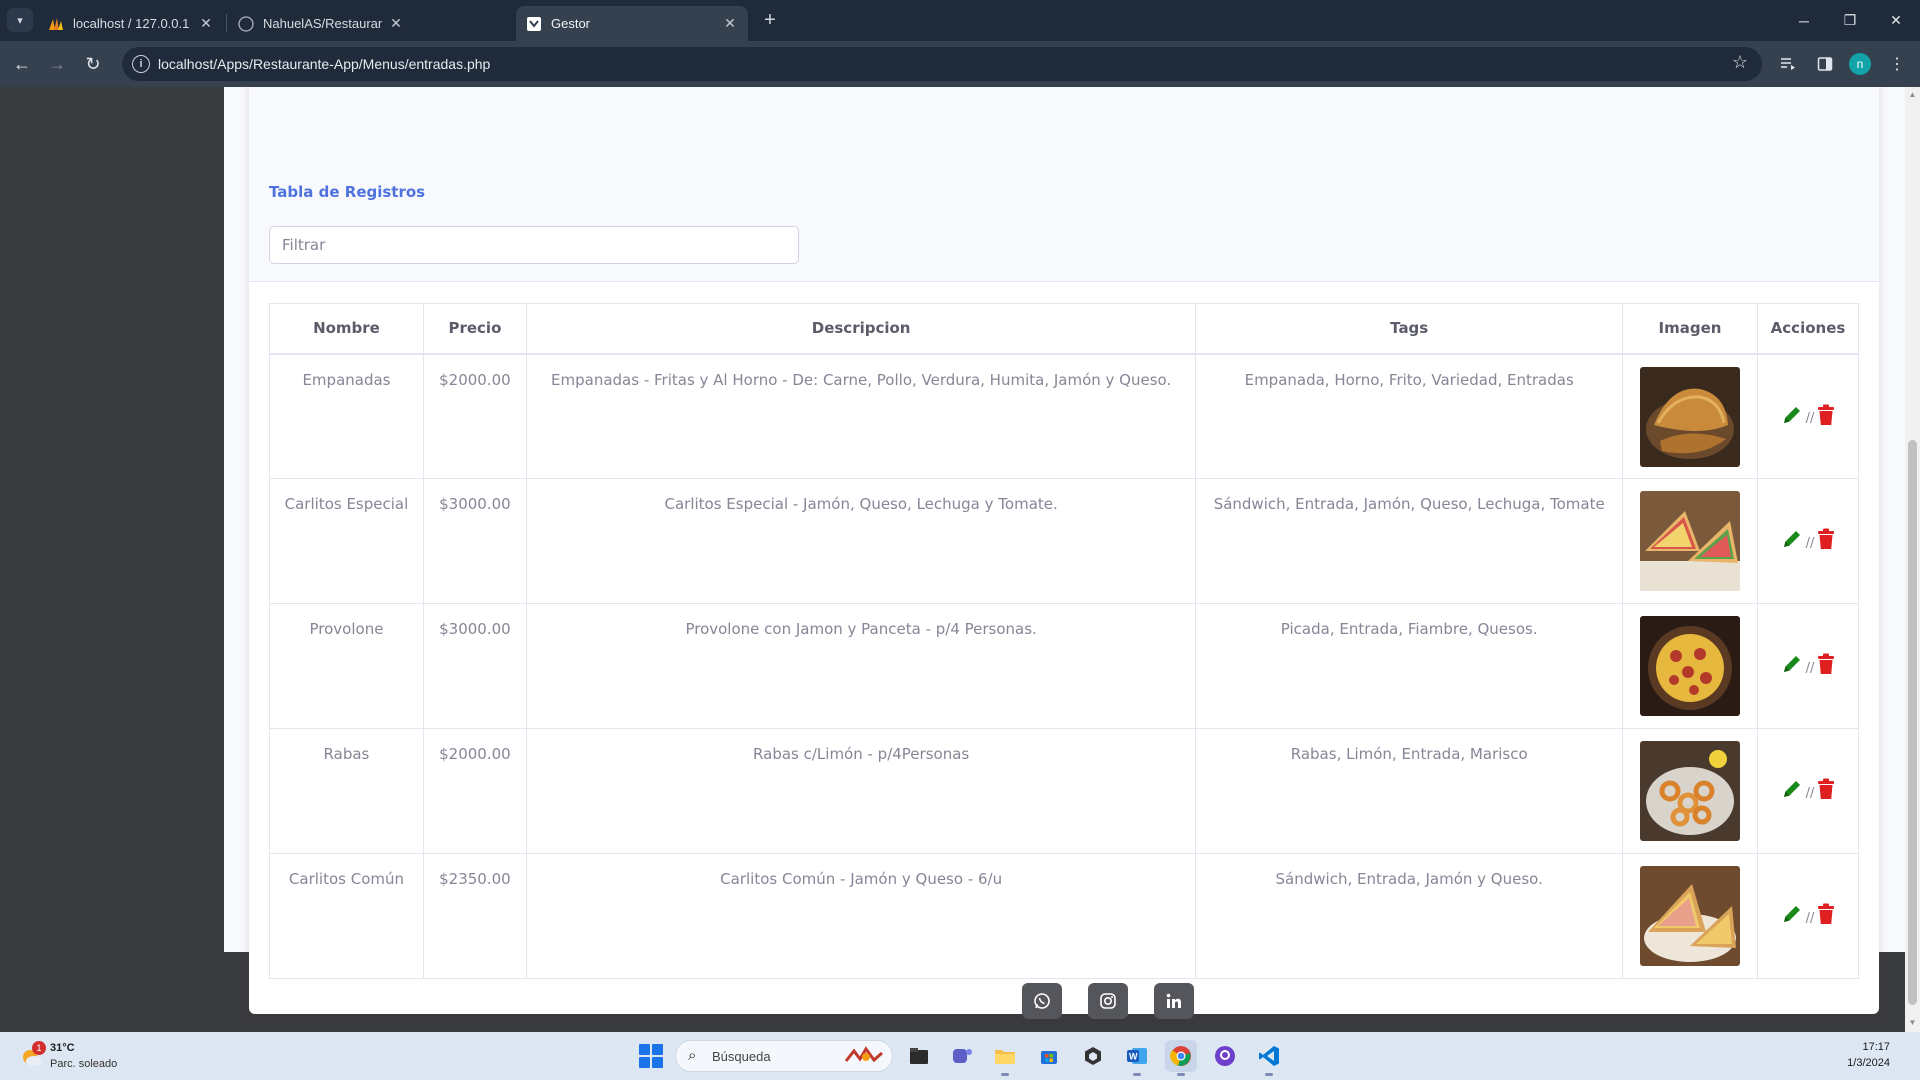 The image size is (1920, 1080). Describe the element at coordinates (39, 1048) in the screenshot. I see `weather-badge: 1` at that location.